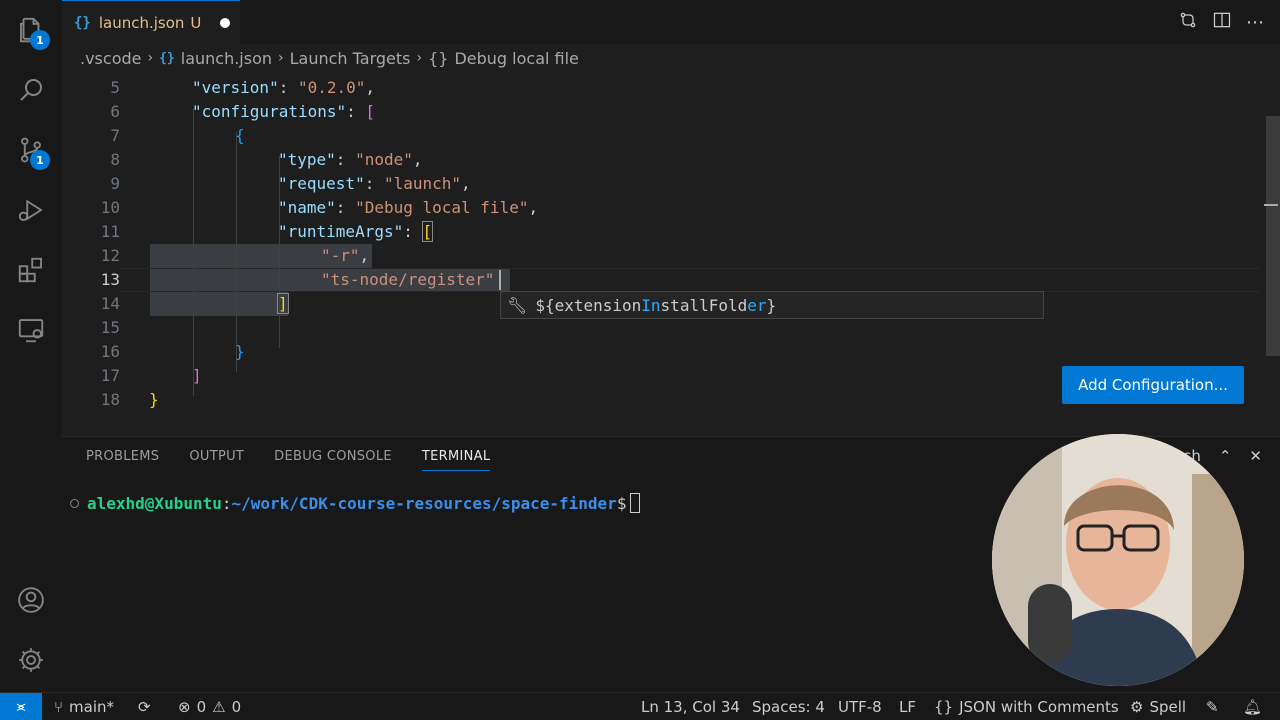  I want to click on split-editor-icon, so click(1222, 22).